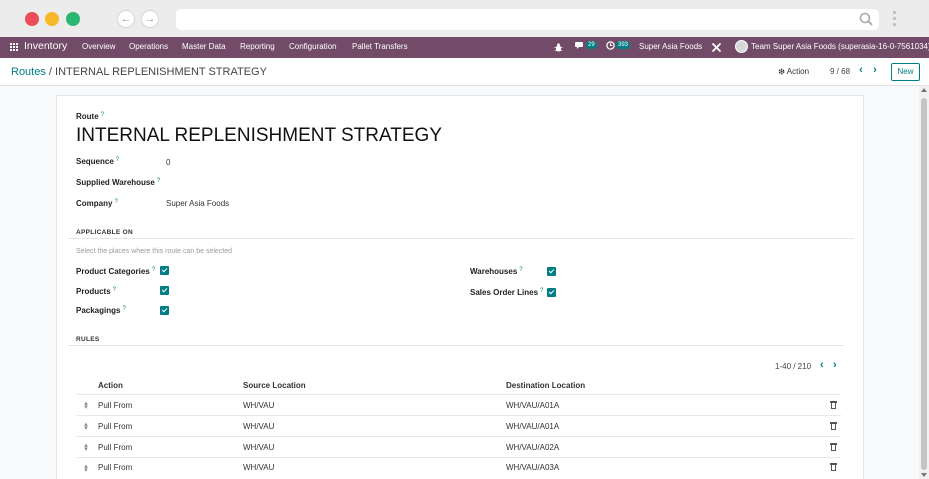 The height and width of the screenshot is (479, 929). What do you see at coordinates (118, 182) in the screenshot?
I see `supplied-warehouse-label: Supplied Warehouse?` at bounding box center [118, 182].